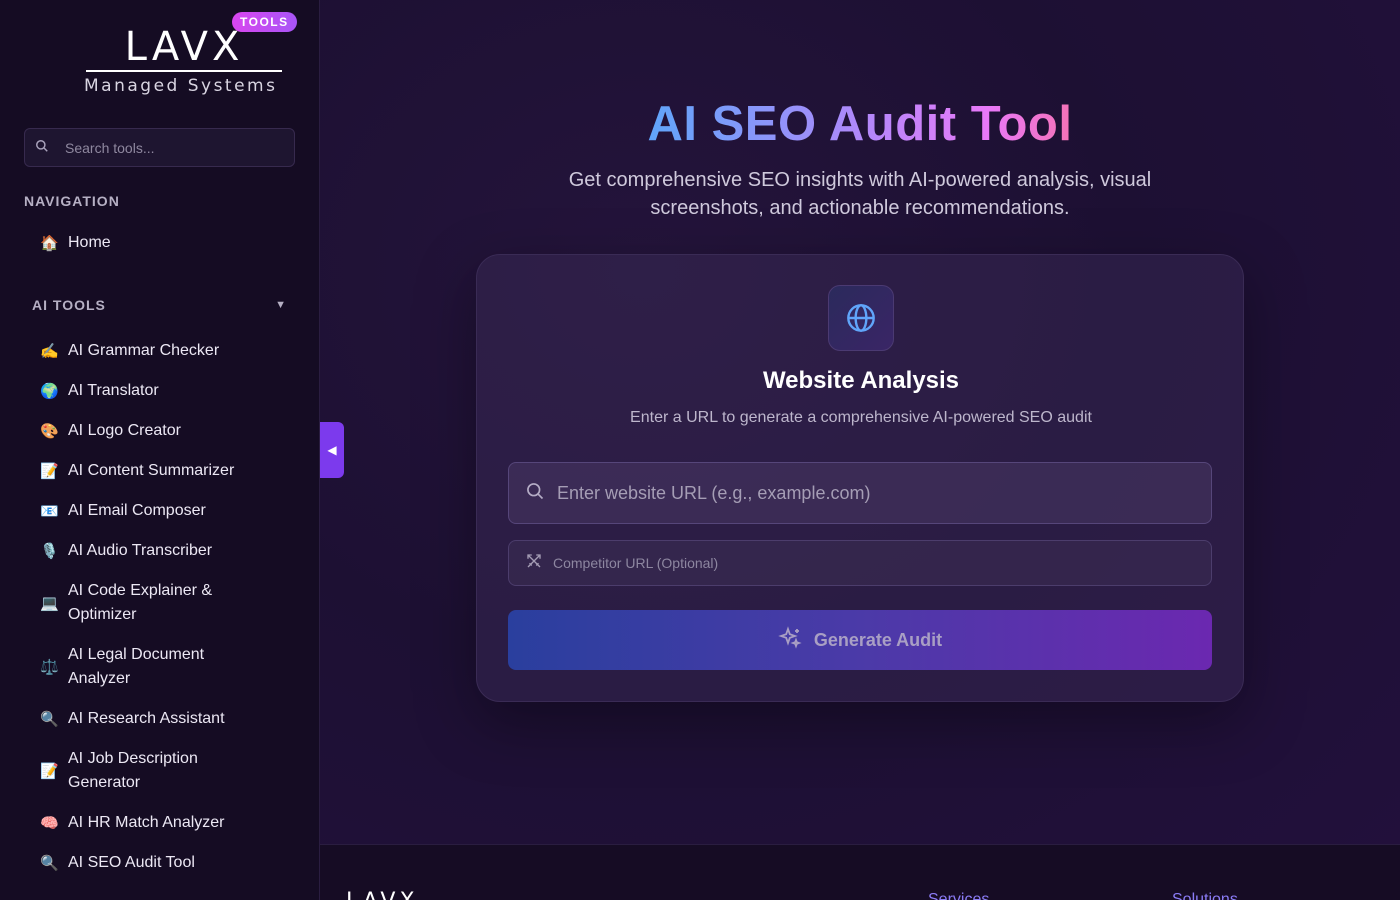 The height and width of the screenshot is (900, 1400). What do you see at coordinates (534, 563) in the screenshot?
I see `crossed-swords-icon` at bounding box center [534, 563].